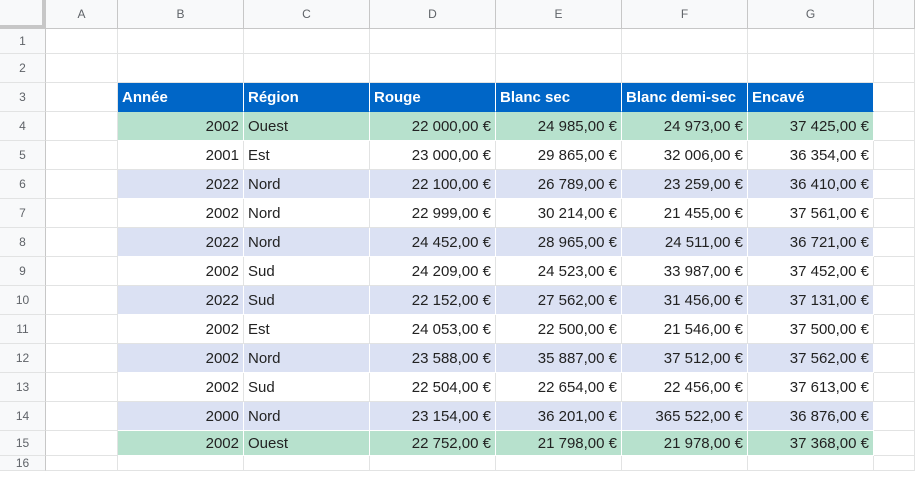  What do you see at coordinates (307, 463) in the screenshot?
I see `cell-c16` at bounding box center [307, 463].